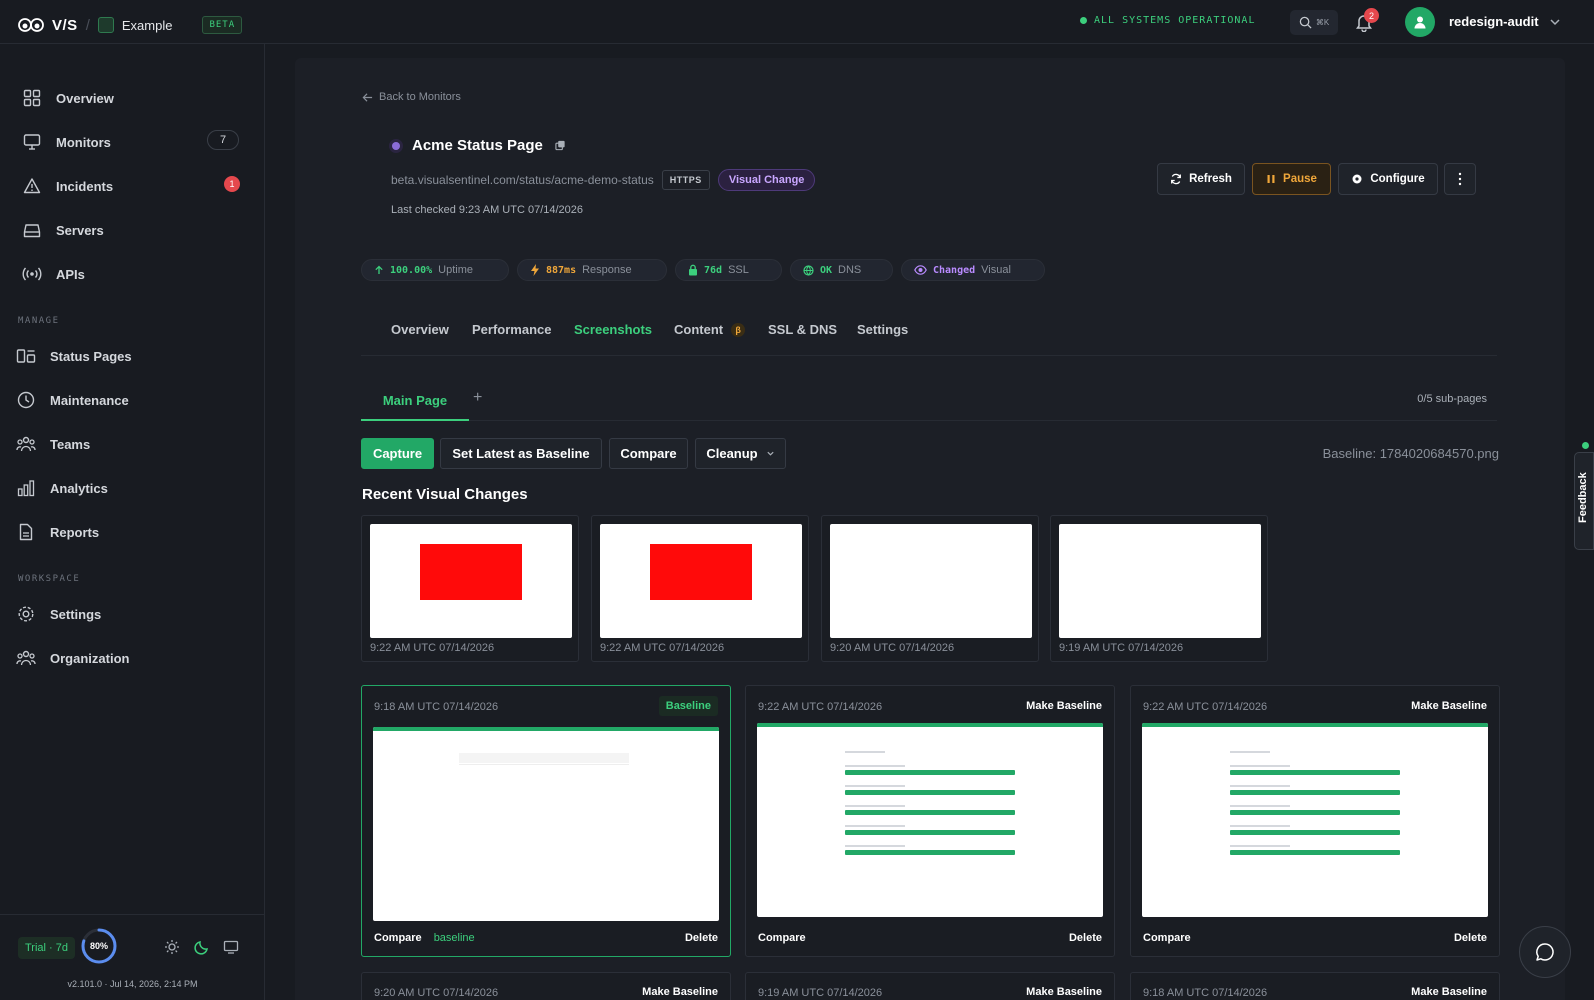 The width and height of the screenshot is (1594, 1000). I want to click on capture-button: Capture, so click(397, 453).